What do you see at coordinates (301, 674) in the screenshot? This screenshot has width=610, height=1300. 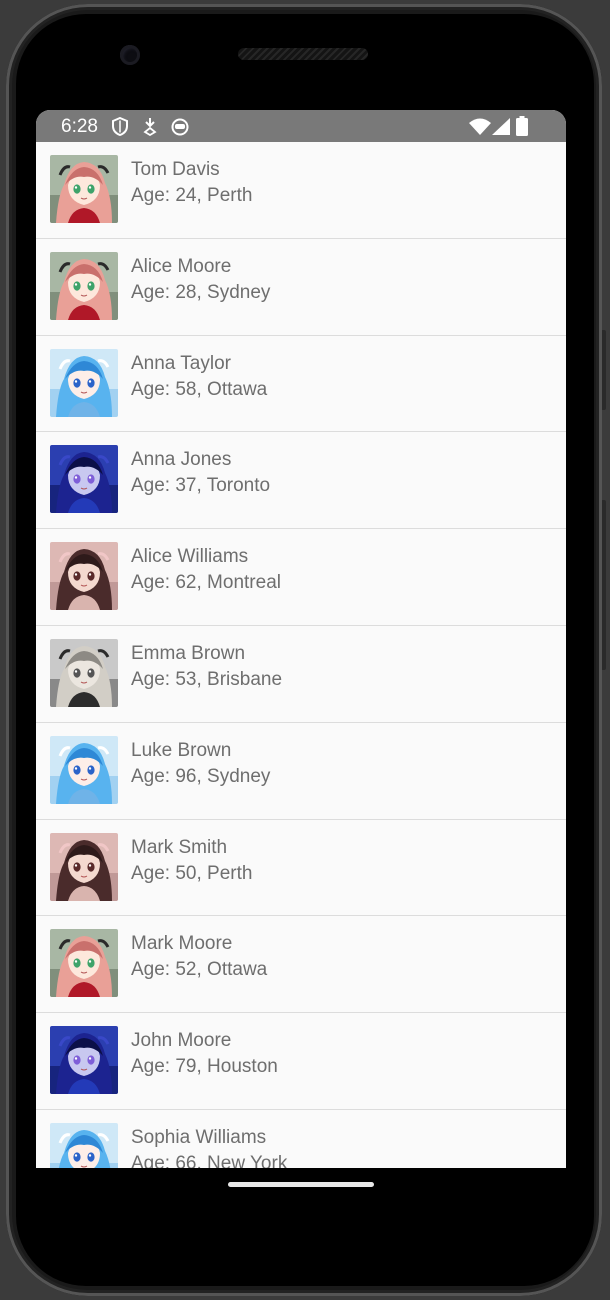 I see `list-item: Emma Brown Age: 53, Brisbane` at bounding box center [301, 674].